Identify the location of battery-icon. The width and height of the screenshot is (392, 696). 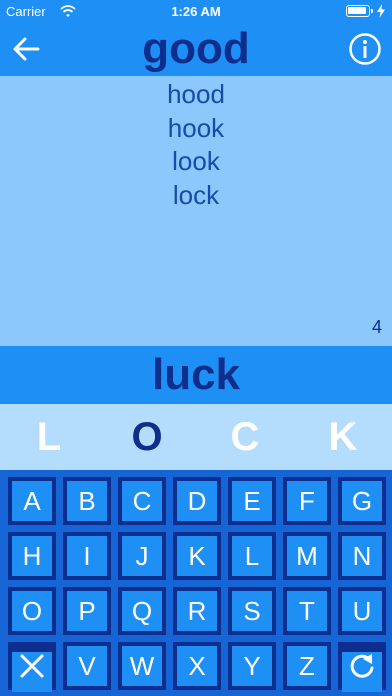
(358, 11).